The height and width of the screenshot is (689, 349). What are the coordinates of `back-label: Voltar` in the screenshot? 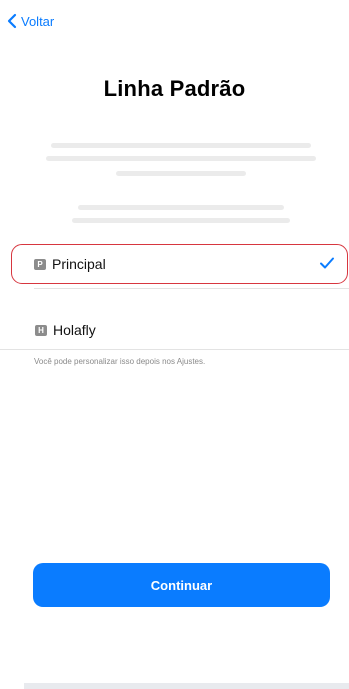 It's located at (38, 21).